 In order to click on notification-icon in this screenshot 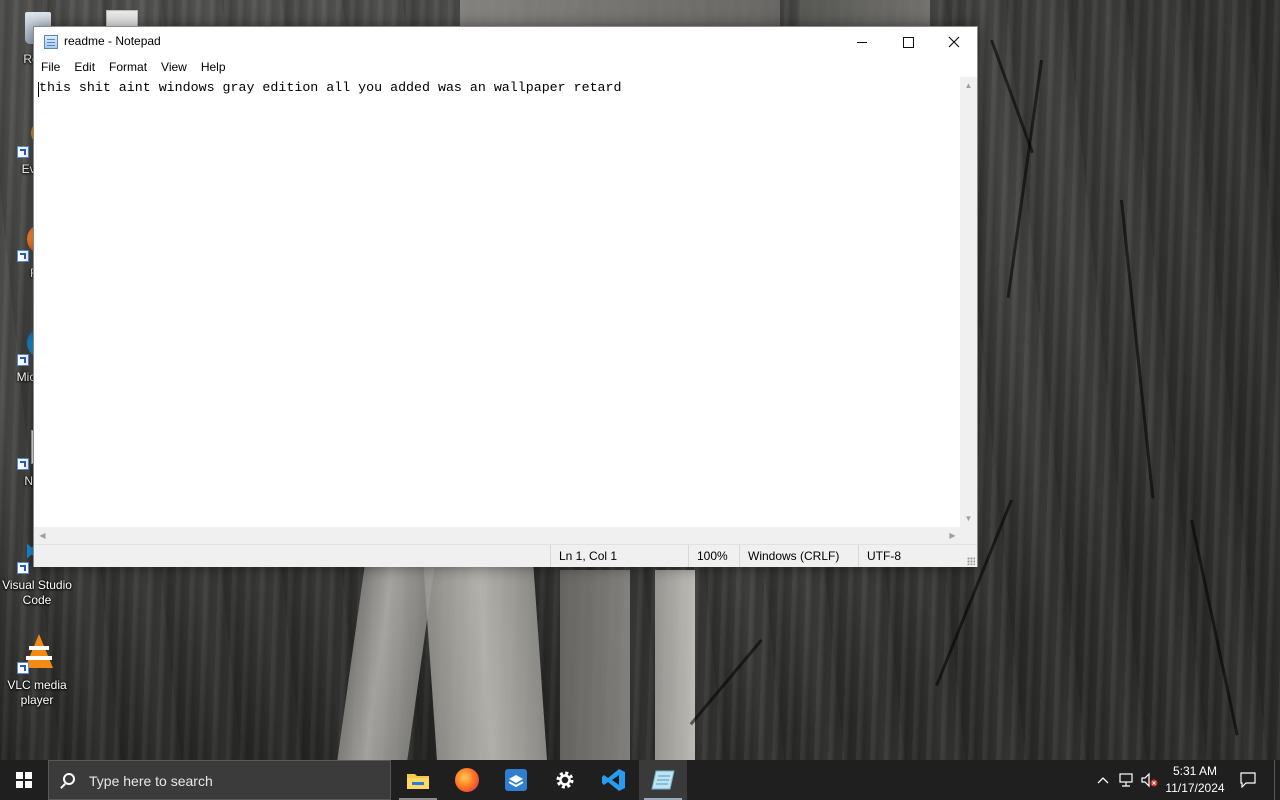, I will do `click(1248, 780)`.